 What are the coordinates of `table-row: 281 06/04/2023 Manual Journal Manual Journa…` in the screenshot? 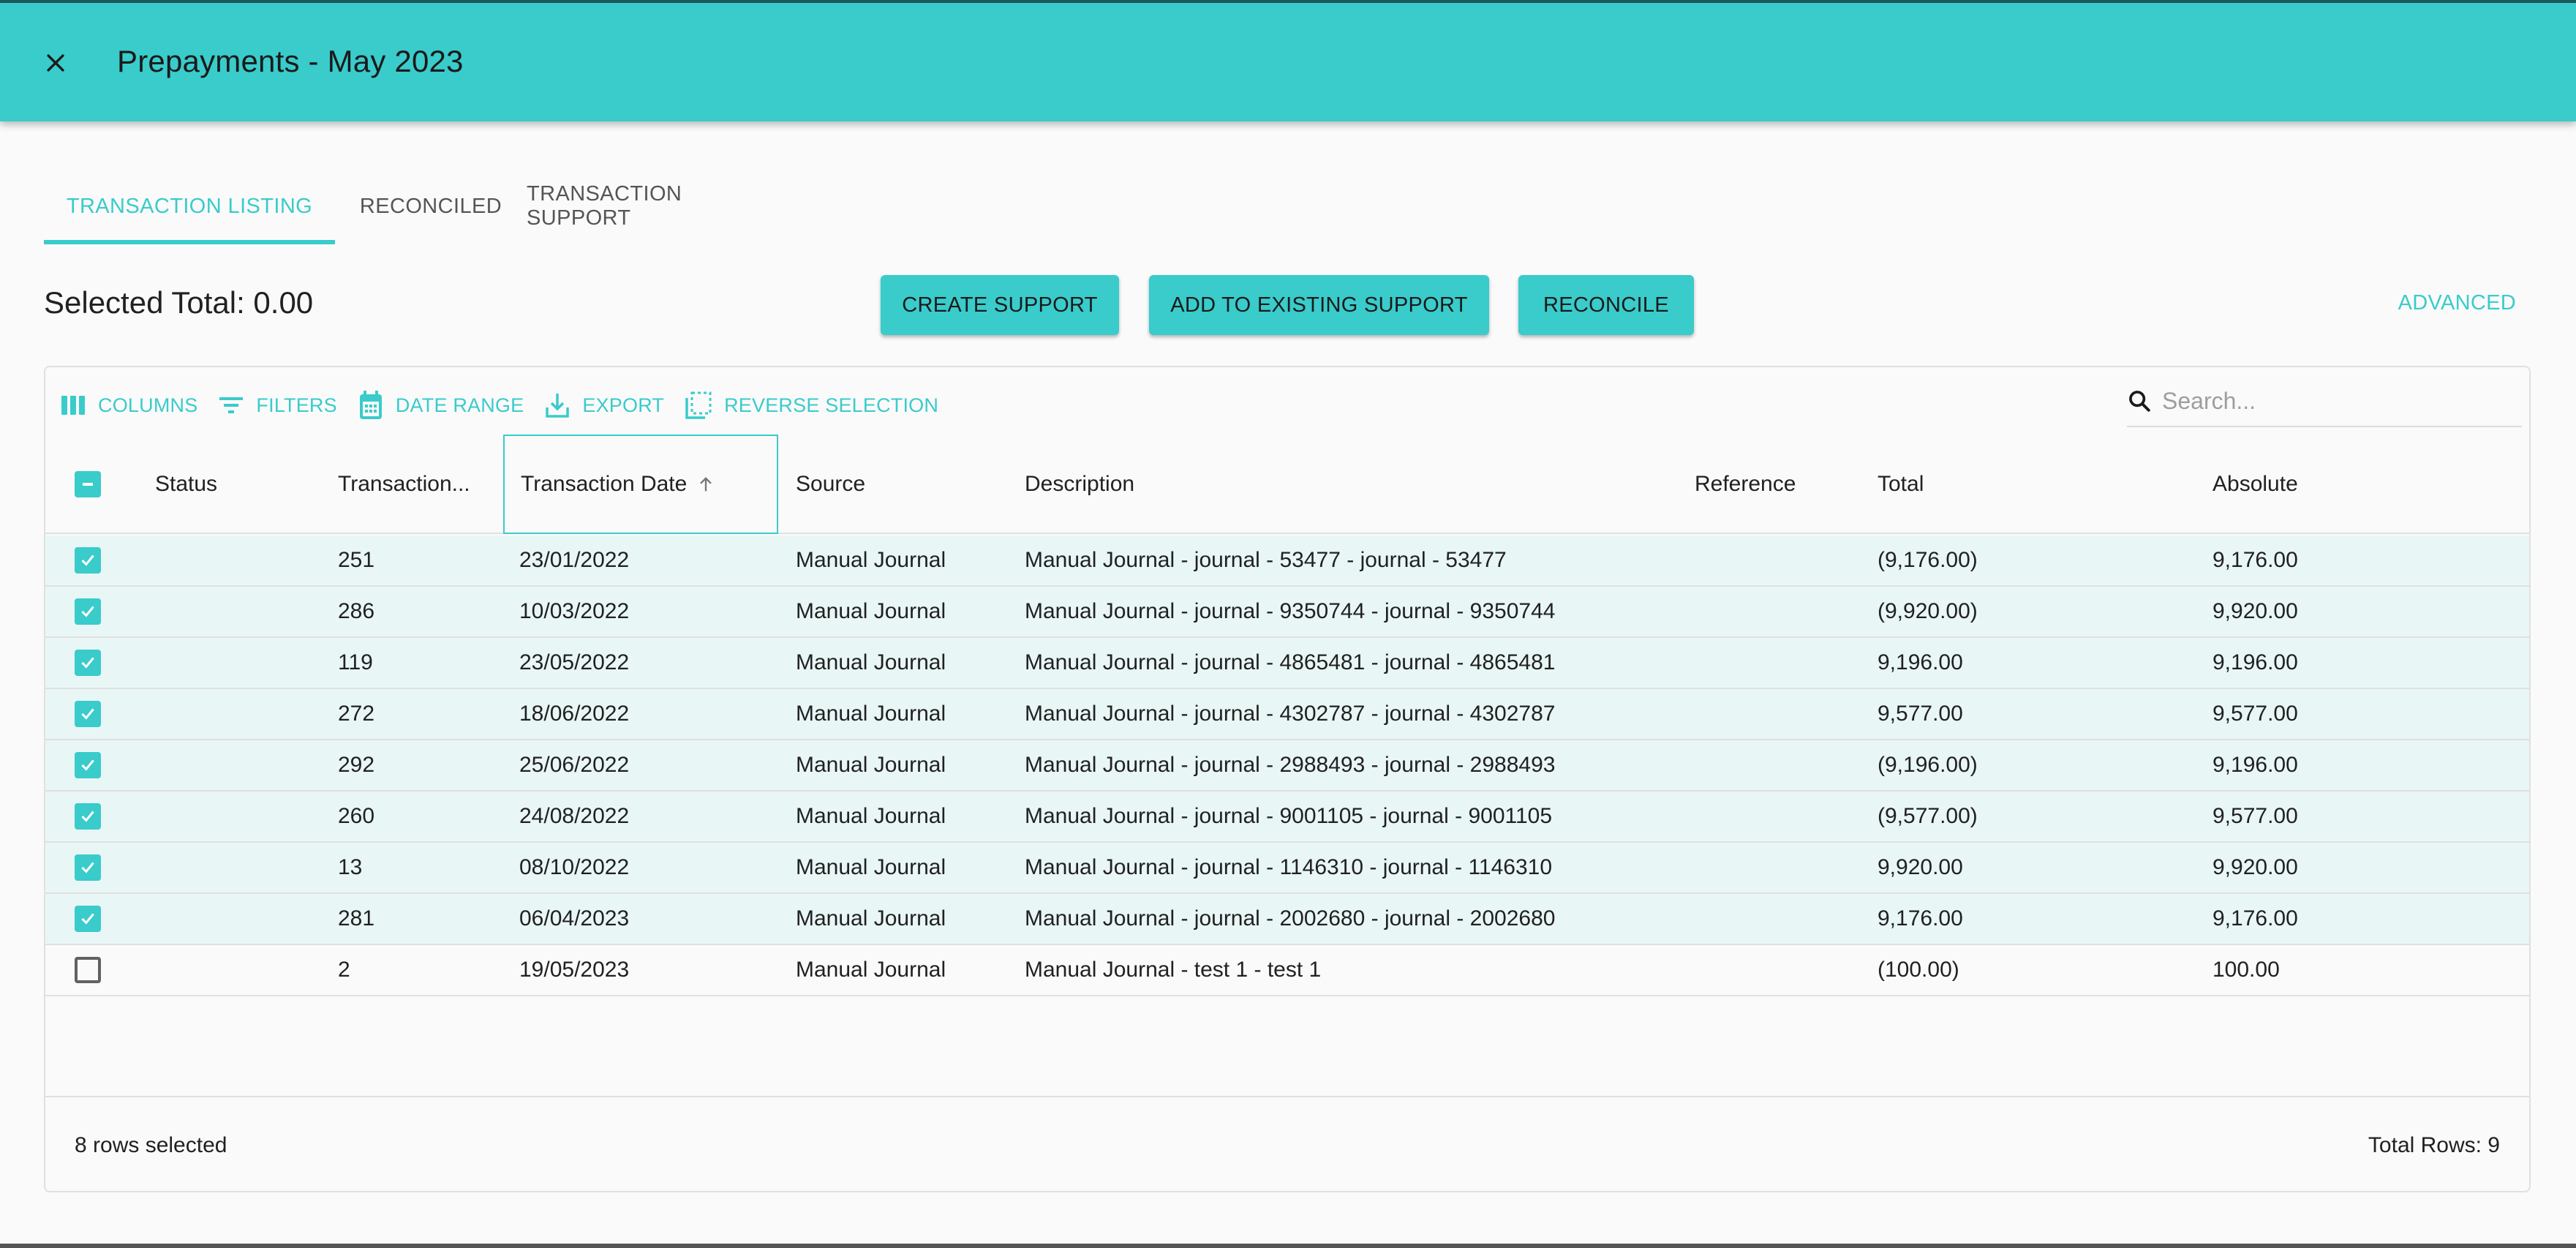 It's located at (1287, 920).